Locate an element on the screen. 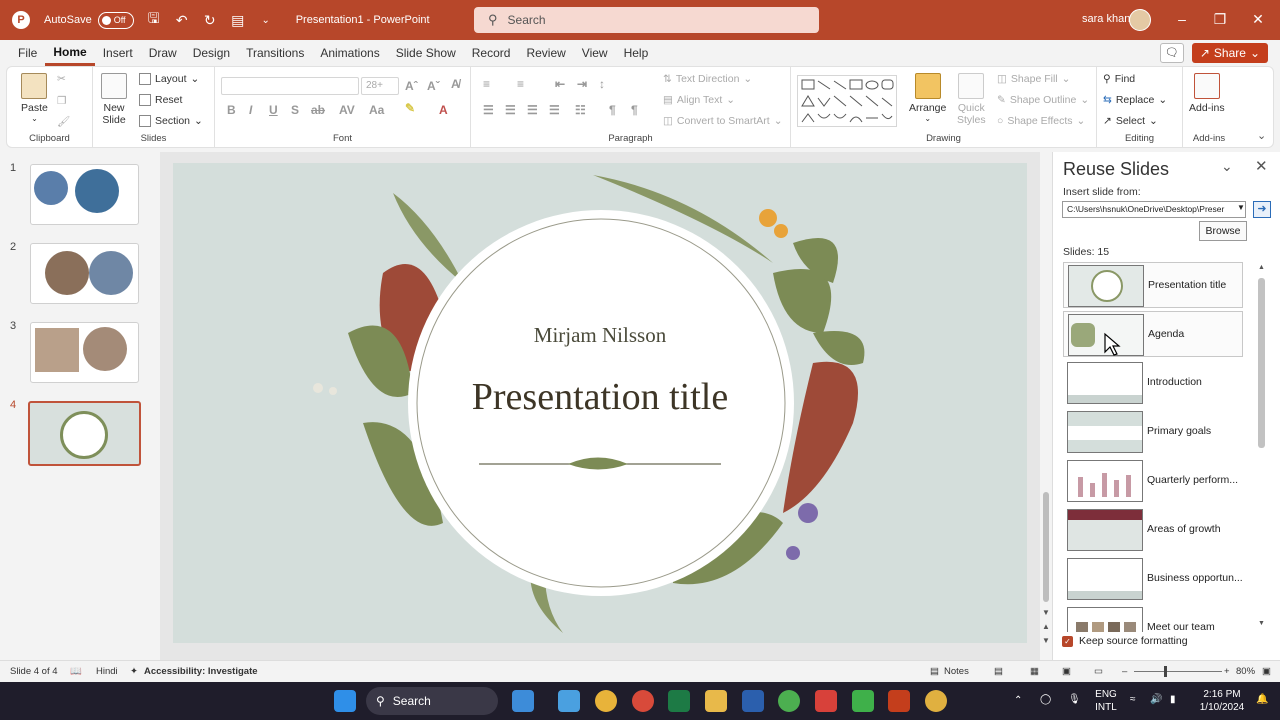  select-button: ↗ Select ⌄ is located at coordinates (1130, 121).